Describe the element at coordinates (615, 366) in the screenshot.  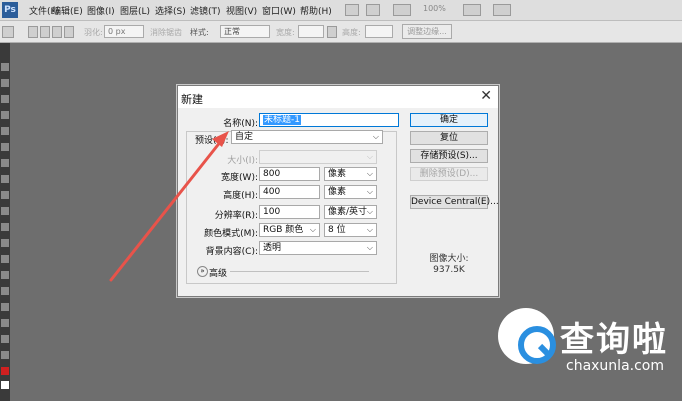
I see `watermark-text-en: chaxunla.com` at that location.